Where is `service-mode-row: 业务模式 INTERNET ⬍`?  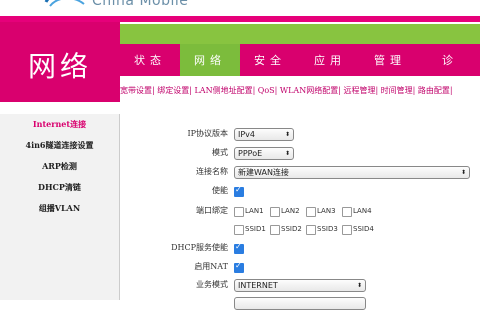
service-mode-row: 业务模式 INTERNET ⬍ is located at coordinates (300, 285).